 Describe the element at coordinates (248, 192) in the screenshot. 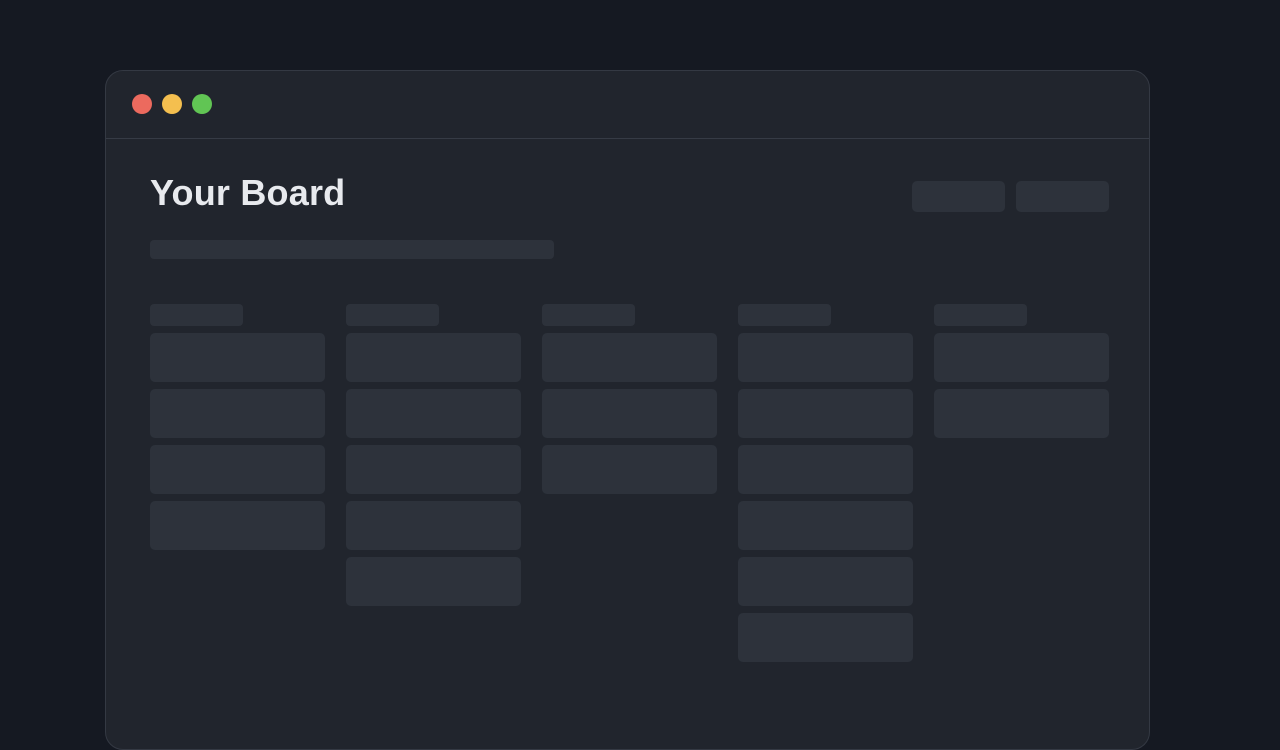

I see `page-title: Your Board` at that location.